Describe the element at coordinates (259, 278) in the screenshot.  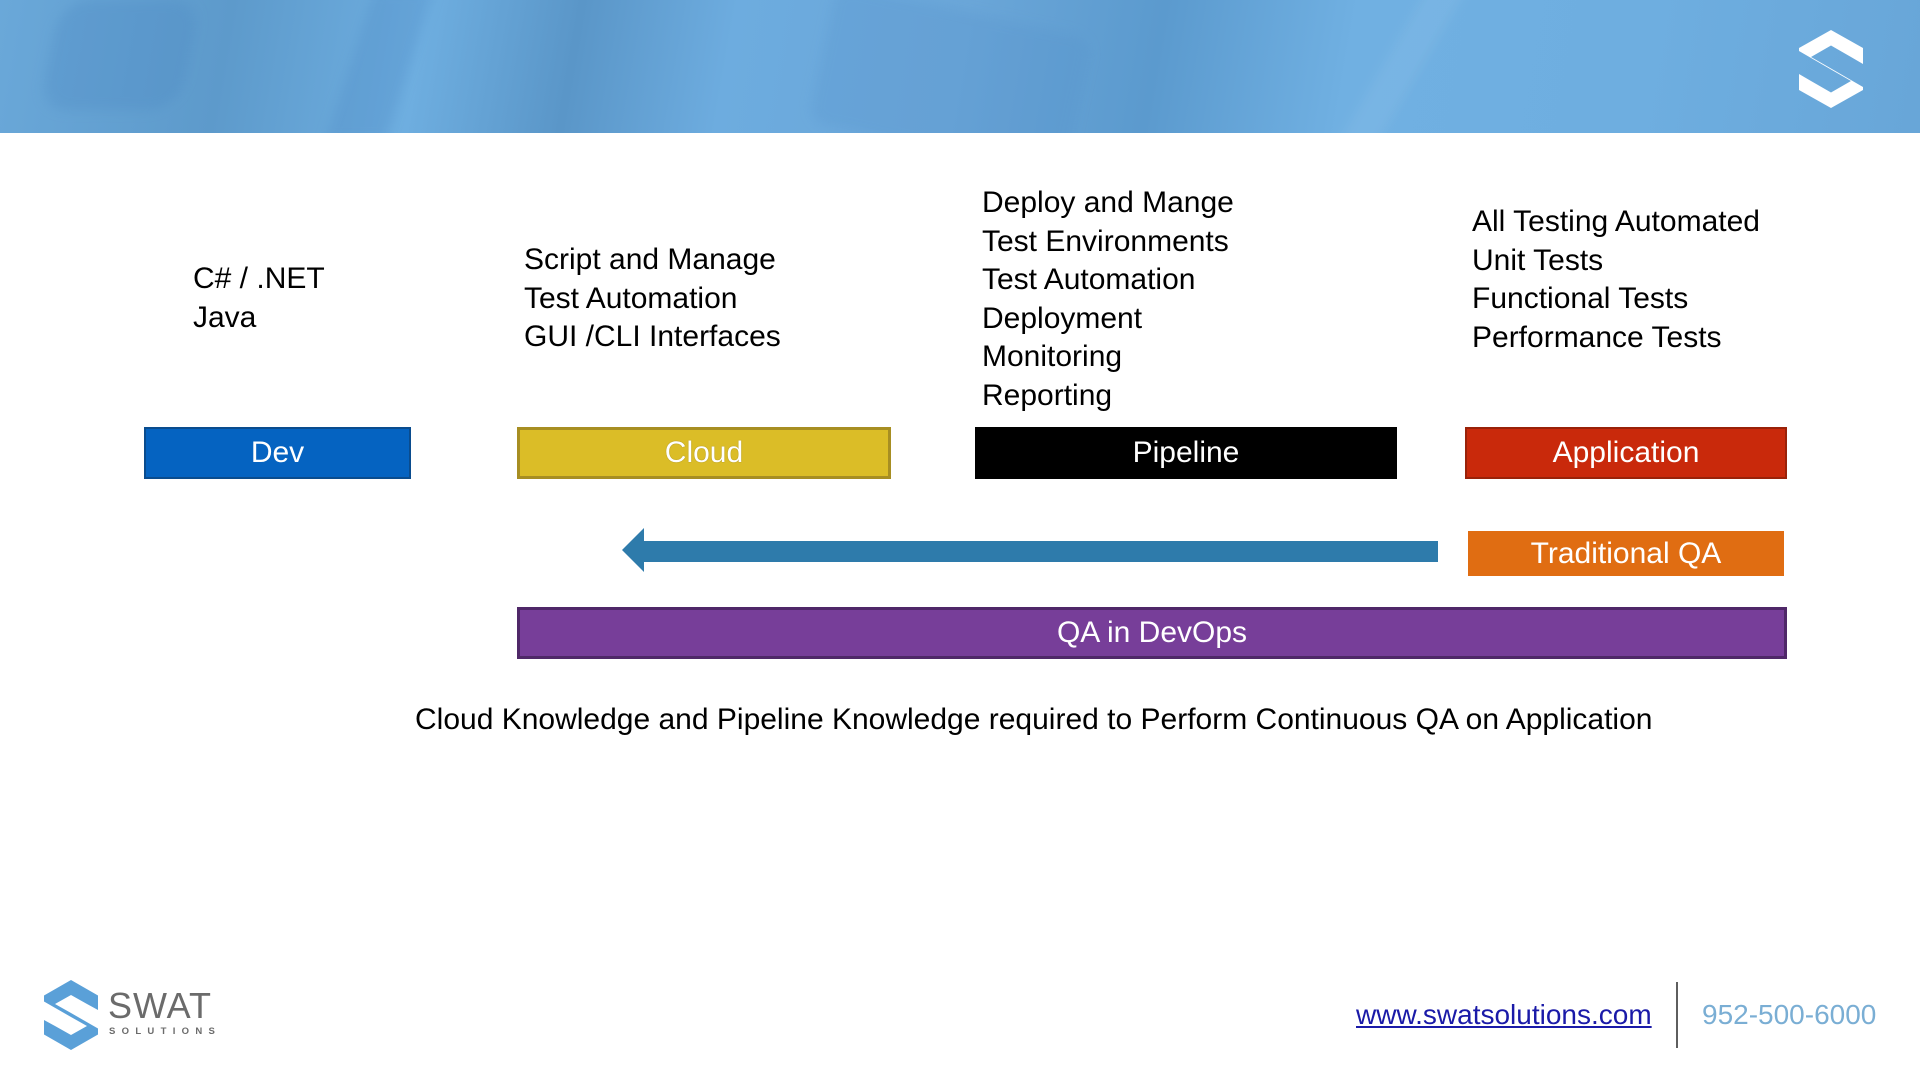
I see `detail-line: C# / .NET` at that location.